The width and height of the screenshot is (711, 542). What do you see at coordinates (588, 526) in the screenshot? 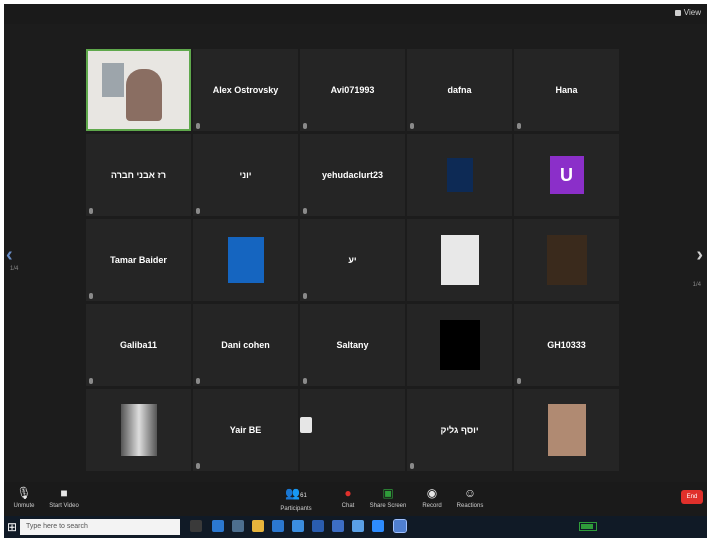
I see `battery-icon` at bounding box center [588, 526].